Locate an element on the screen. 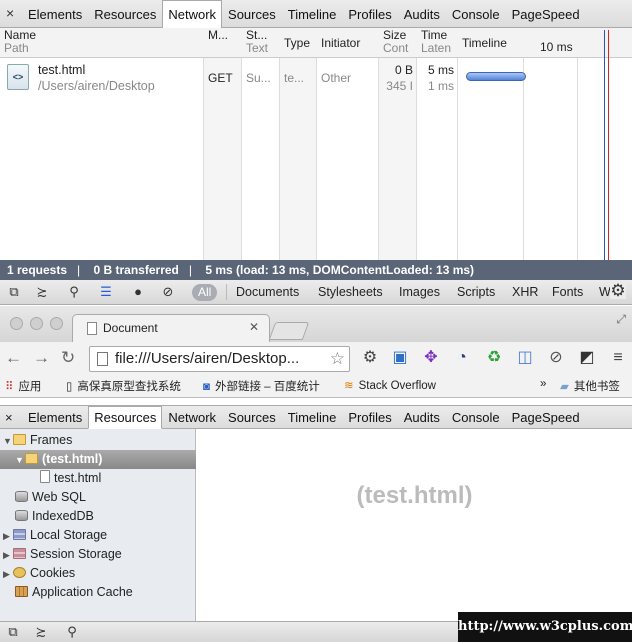 This screenshot has width=632, height=642. back-icon: ← is located at coordinates (13, 358).